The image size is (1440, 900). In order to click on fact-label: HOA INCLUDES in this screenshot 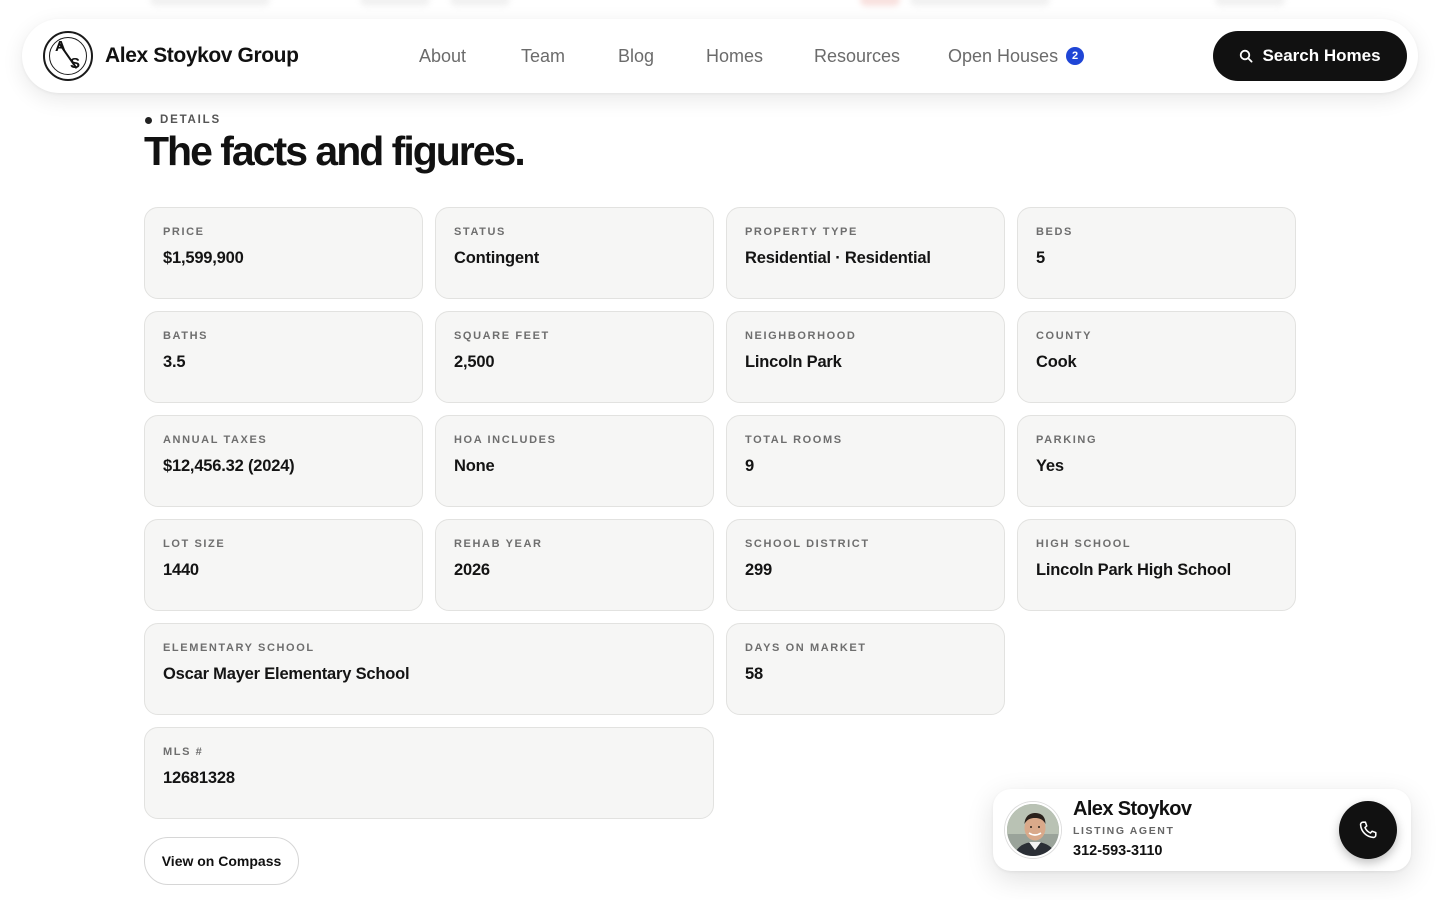, I will do `click(505, 440)`.